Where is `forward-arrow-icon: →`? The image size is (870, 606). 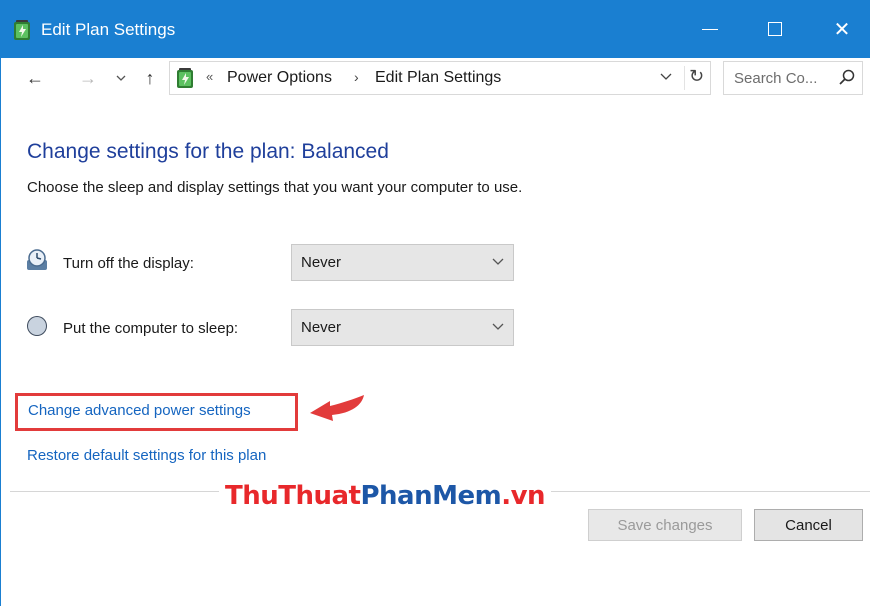 forward-arrow-icon: → is located at coordinates (88, 77).